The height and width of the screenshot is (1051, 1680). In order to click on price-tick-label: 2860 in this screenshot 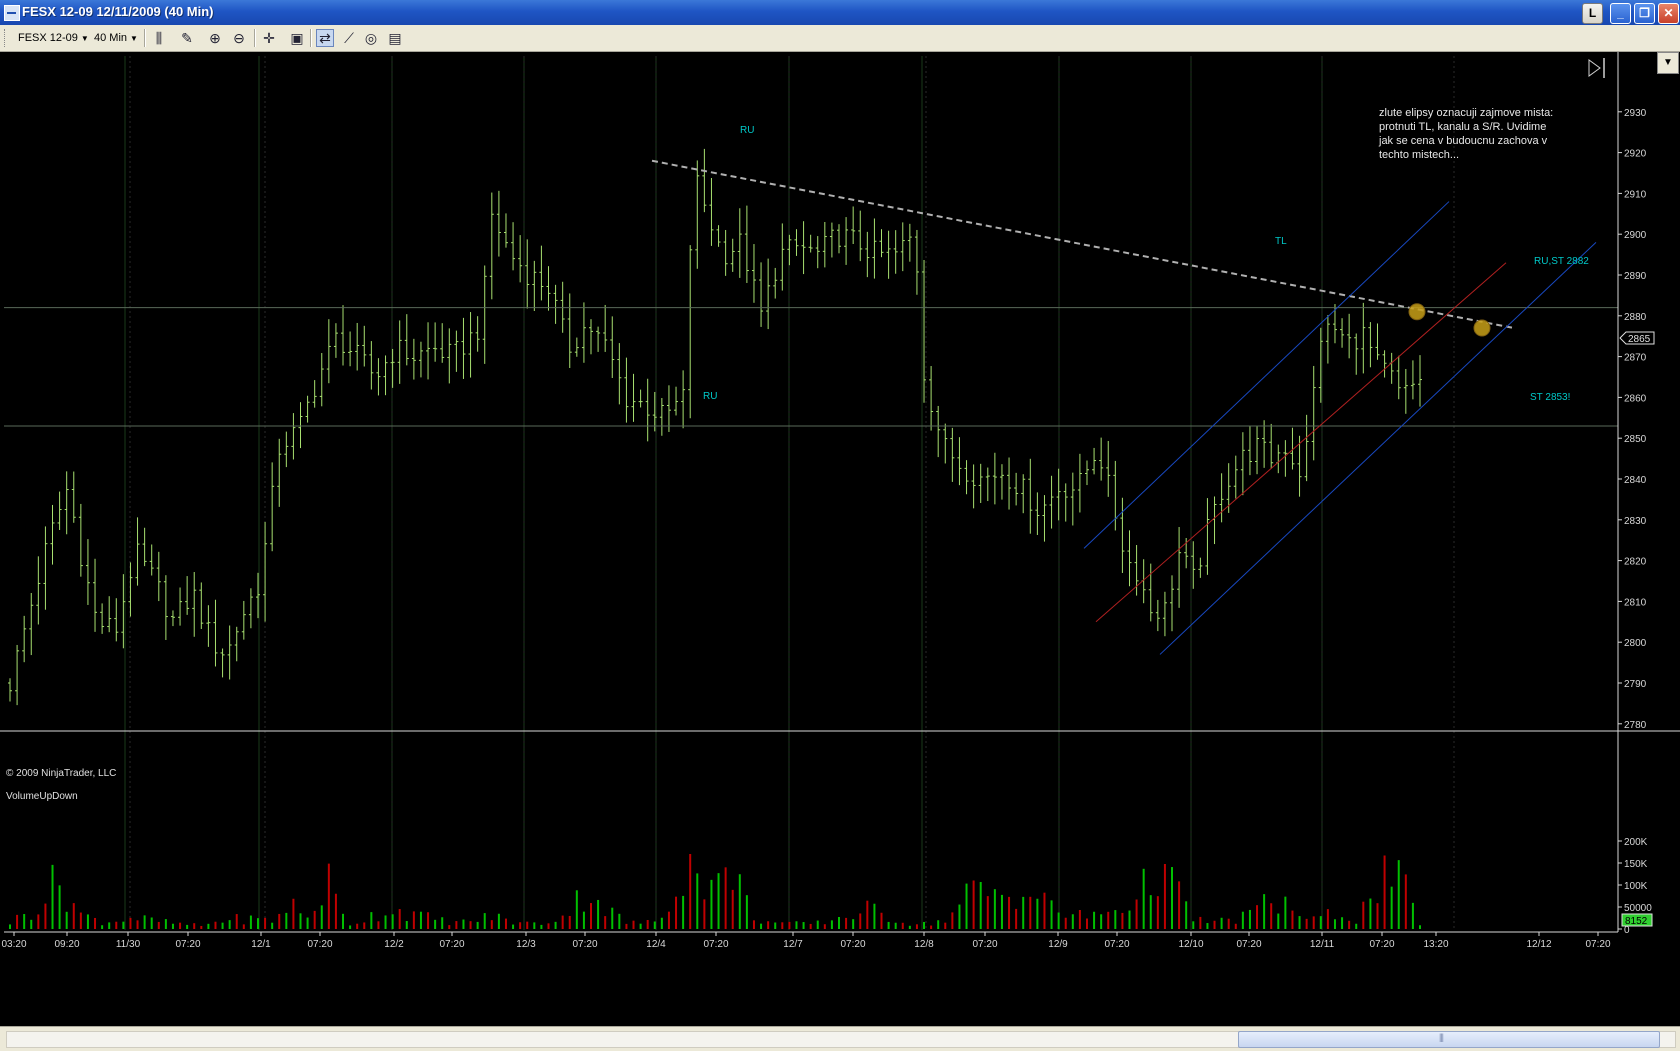, I will do `click(1635, 398)`.